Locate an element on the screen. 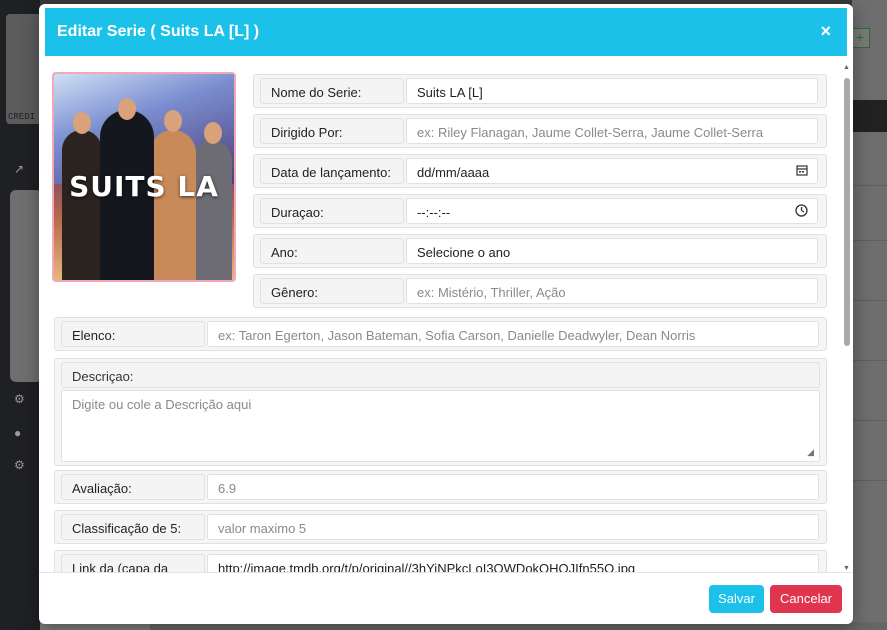 The height and width of the screenshot is (630, 887). field-row-ano: Ano: Selecione o ano is located at coordinates (540, 251).